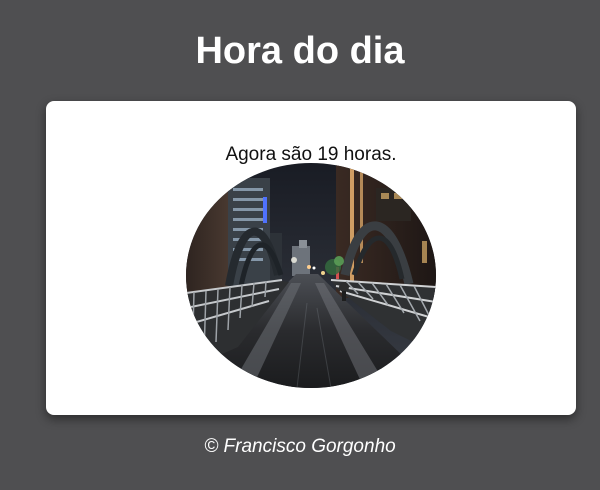 The image size is (600, 490). What do you see at coordinates (300, 51) in the screenshot?
I see `page-title: Hora do dia` at bounding box center [300, 51].